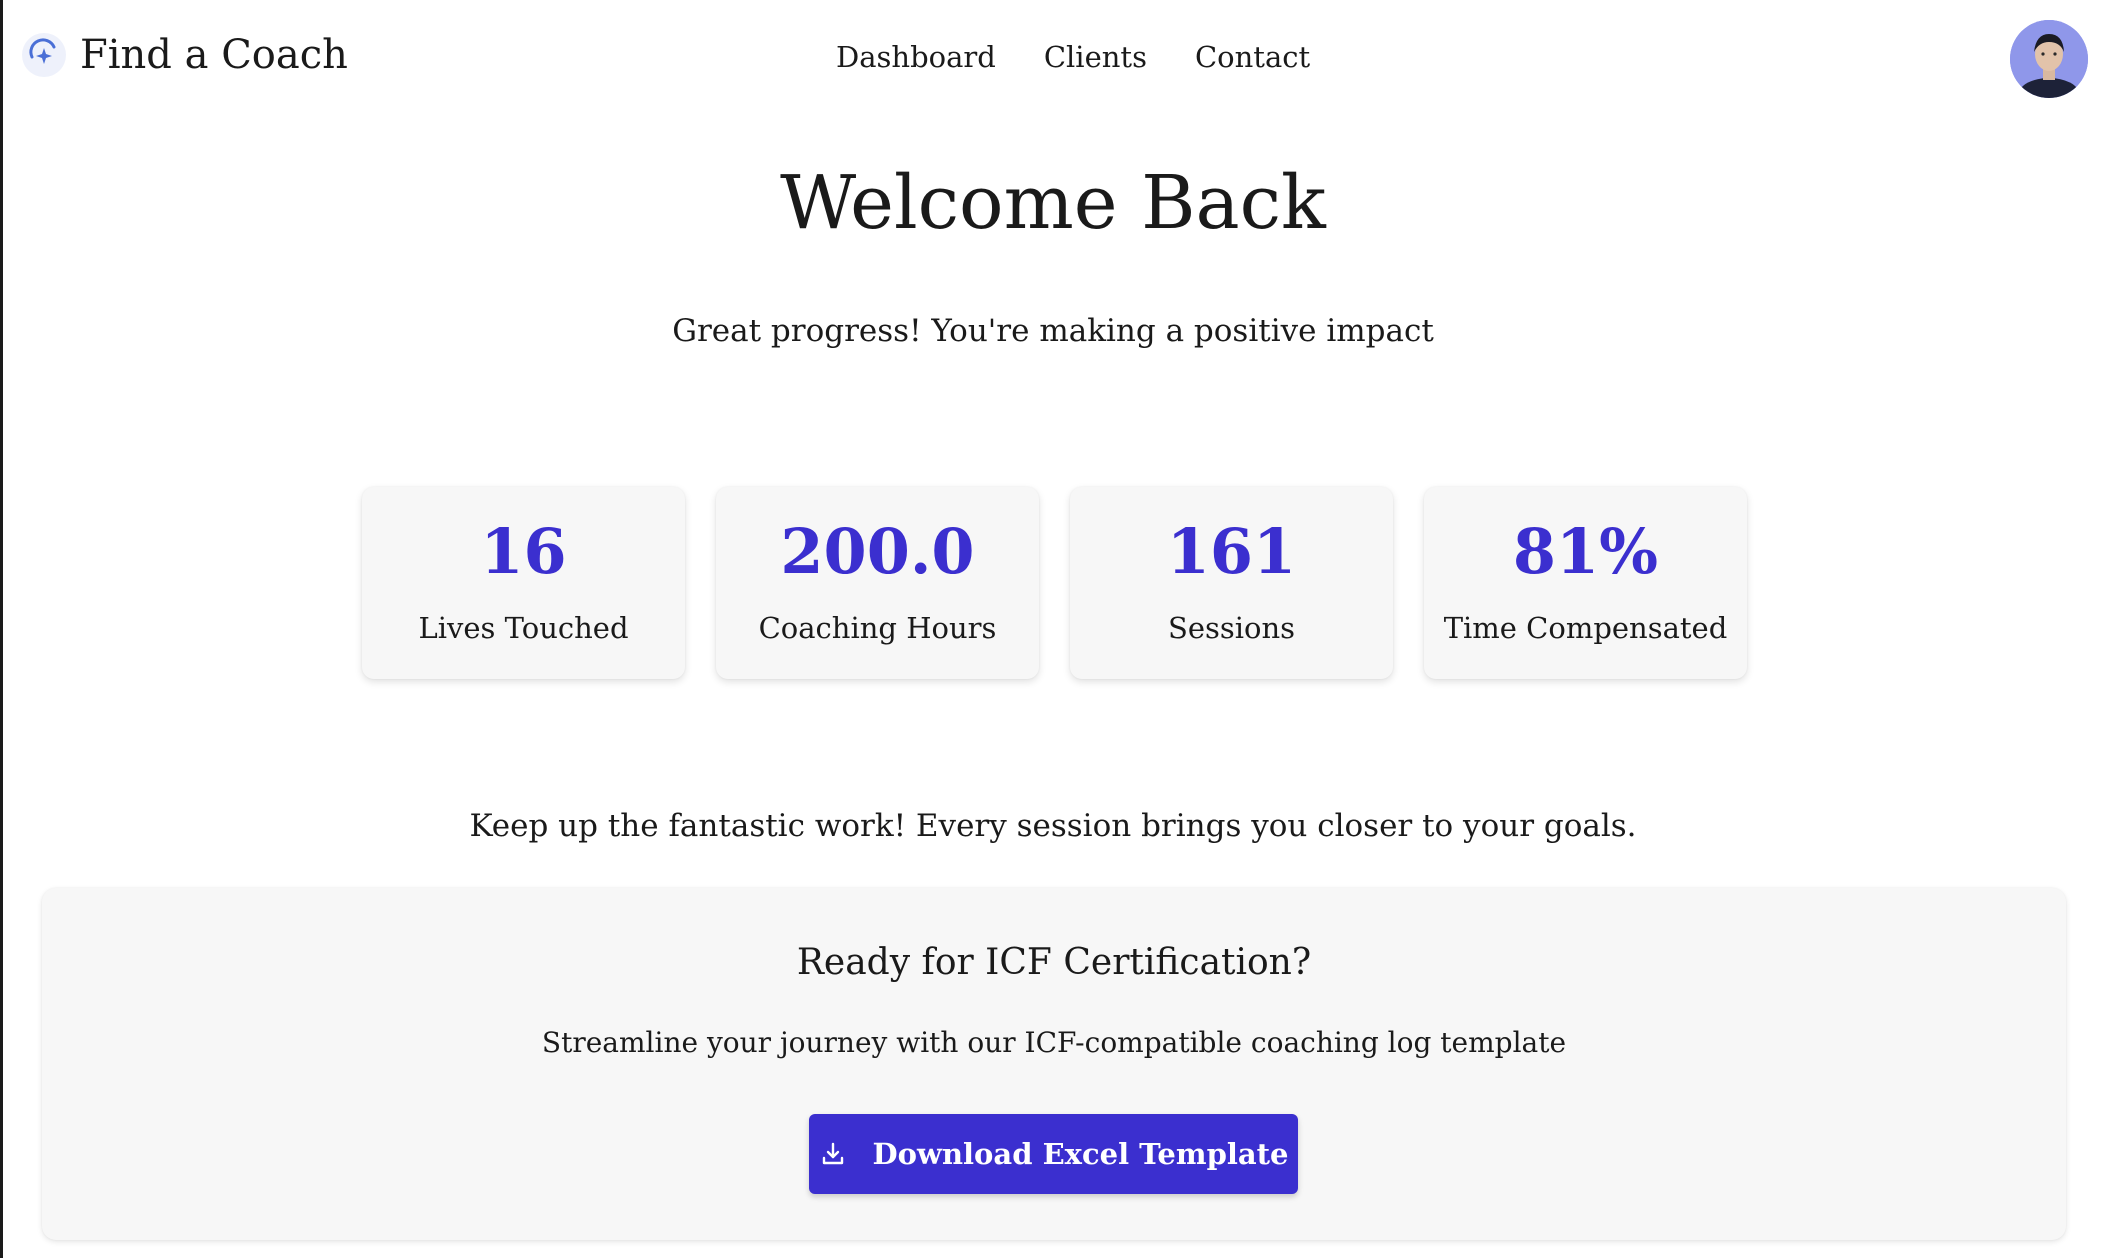 This screenshot has width=2106, height=1258. I want to click on avatar-icon, so click(2049, 59).